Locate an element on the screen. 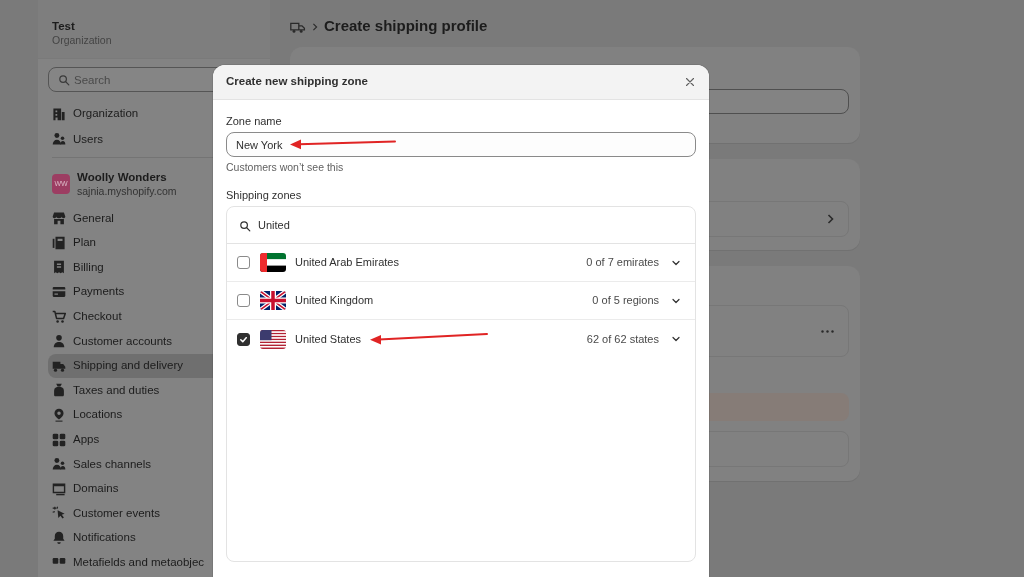 The image size is (1024, 577). building-icon is located at coordinates (59, 113).